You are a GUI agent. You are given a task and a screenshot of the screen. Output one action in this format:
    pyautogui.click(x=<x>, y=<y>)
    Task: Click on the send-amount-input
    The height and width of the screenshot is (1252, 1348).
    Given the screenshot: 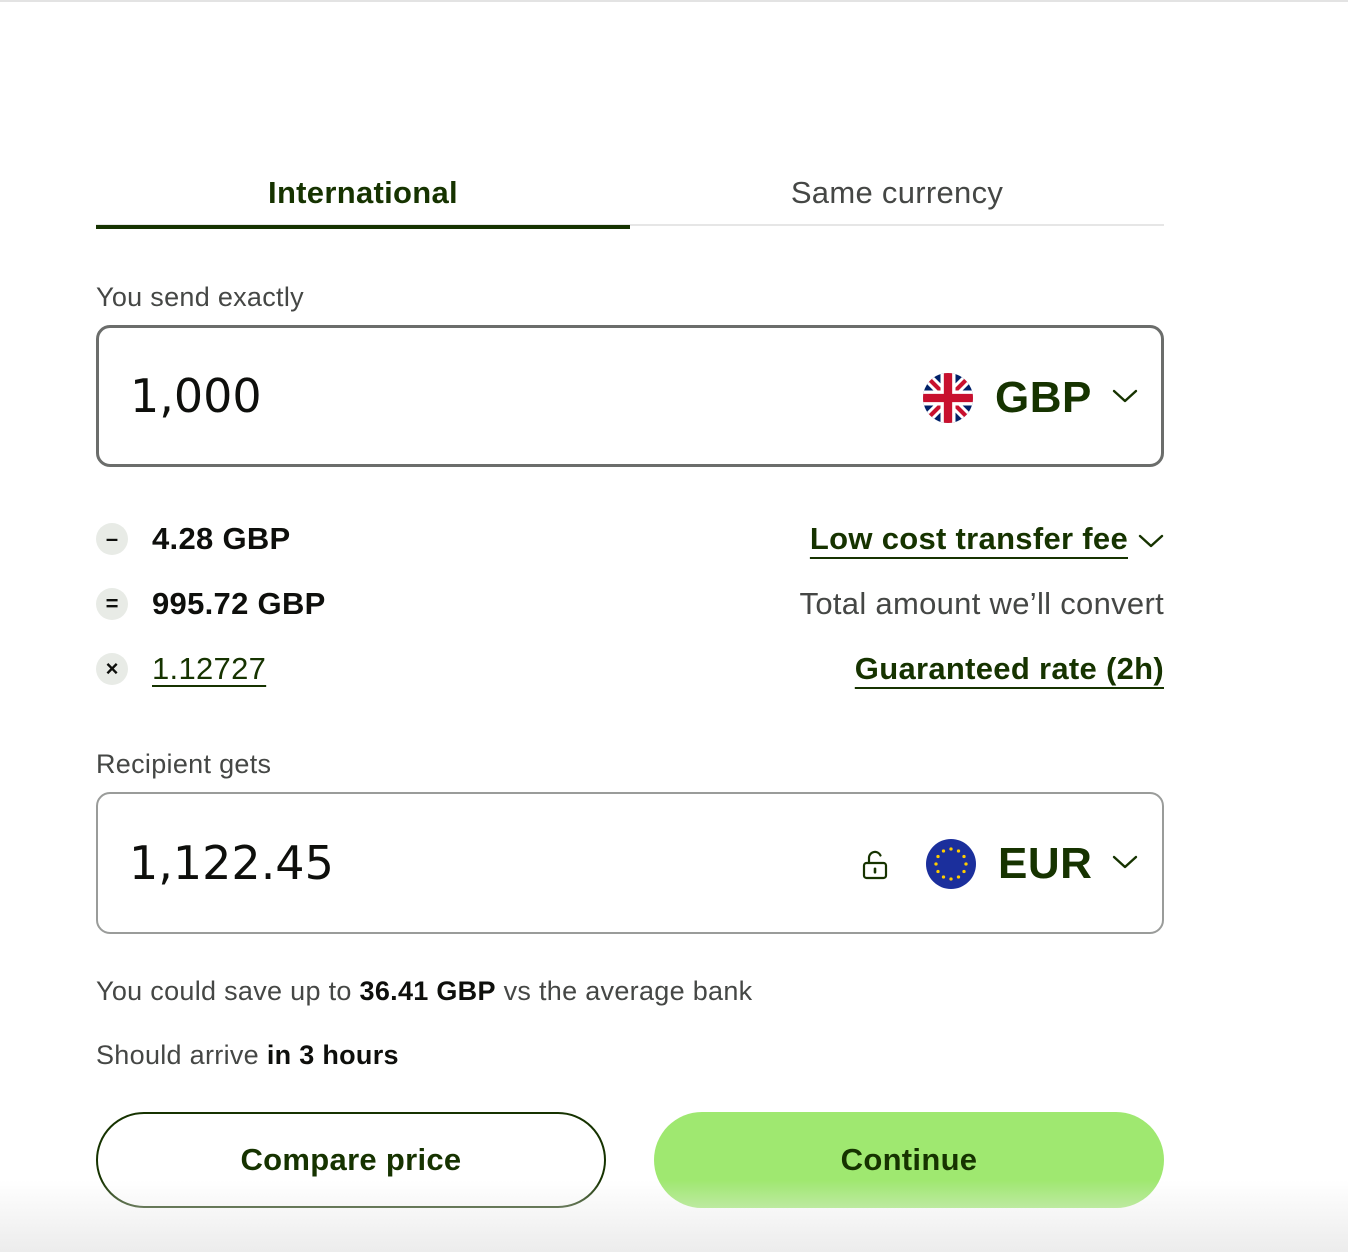 What is the action you would take?
    pyautogui.click(x=410, y=396)
    